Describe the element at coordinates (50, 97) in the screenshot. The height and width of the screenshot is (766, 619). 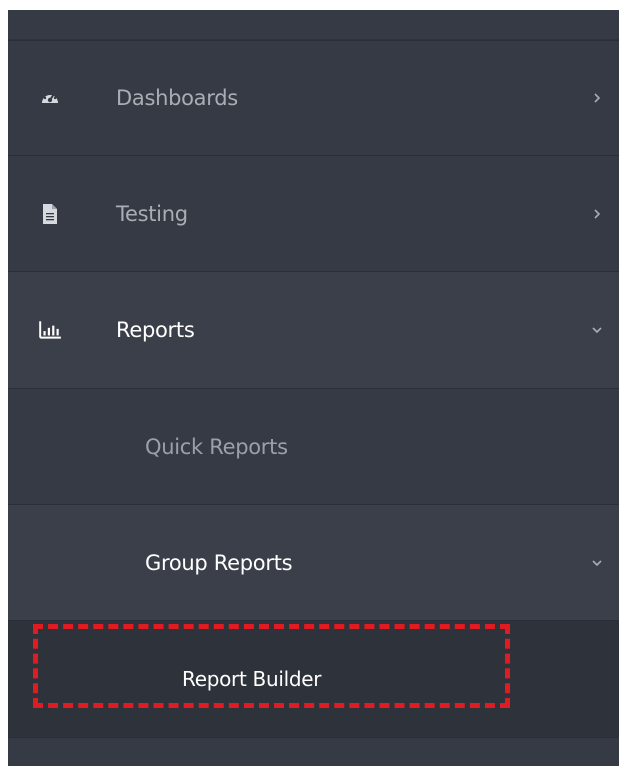
I see `dashboard-gauge-icon` at that location.